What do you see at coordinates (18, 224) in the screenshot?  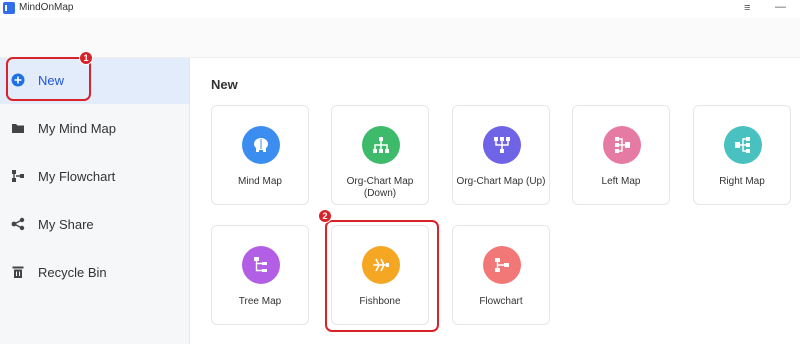 I see `share-icon` at bounding box center [18, 224].